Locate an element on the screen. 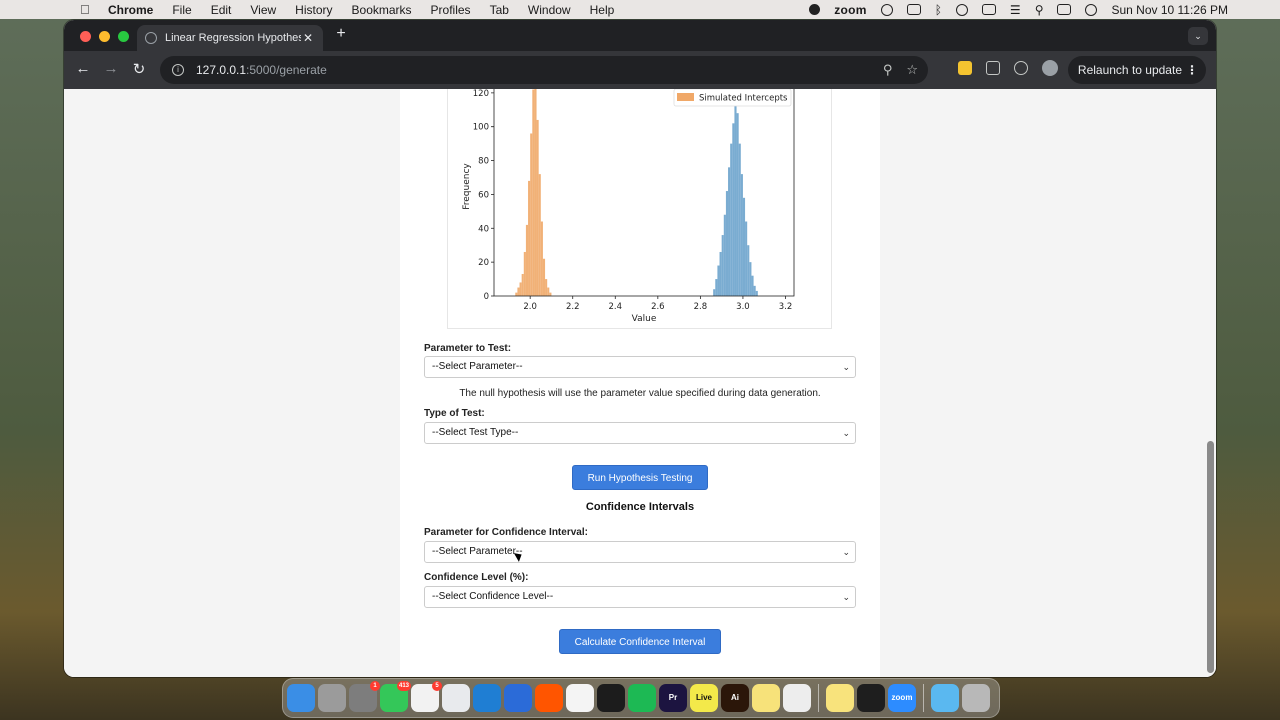 The height and width of the screenshot is (720, 1280). parameter-select: --Select Parameter-- ⌄ is located at coordinates (640, 367).